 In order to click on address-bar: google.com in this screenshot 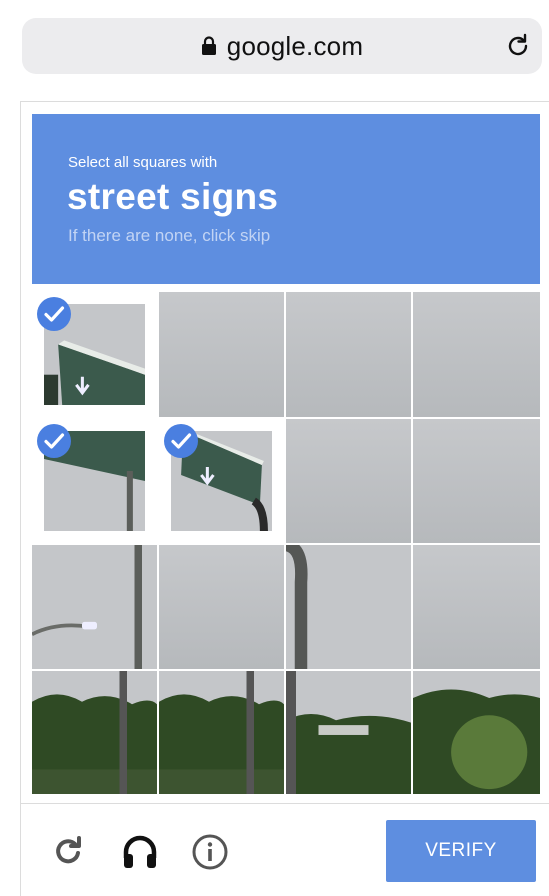, I will do `click(282, 46)`.